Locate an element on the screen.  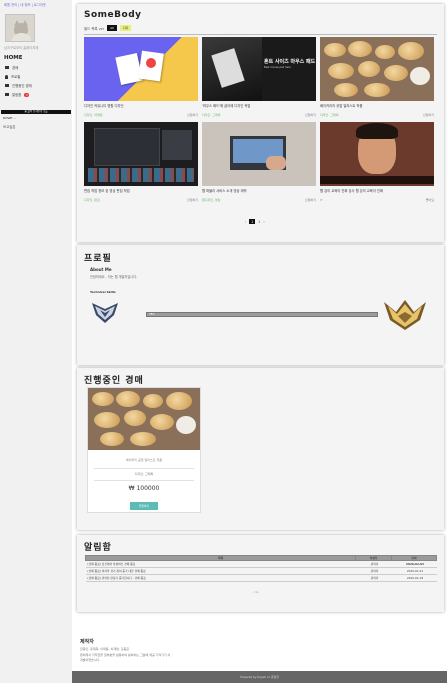
silver-rank-icon is located at coordinates (105, 313).